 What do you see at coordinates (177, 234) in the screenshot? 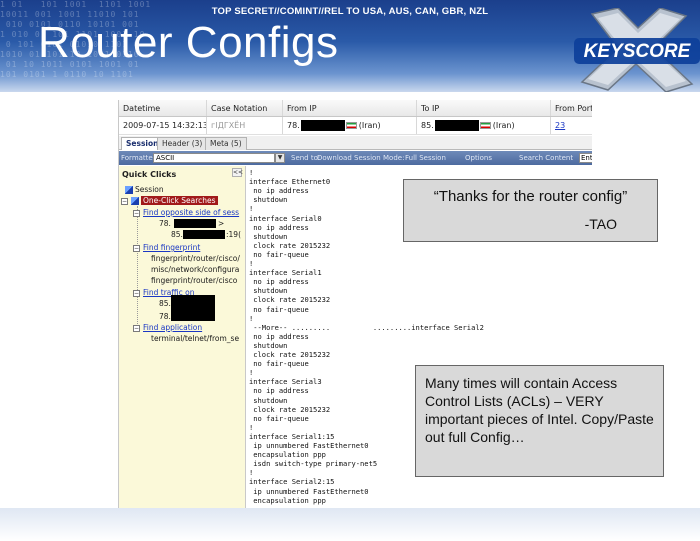
I see `tree-item-opposite-ip-2: 85.` at bounding box center [177, 234].